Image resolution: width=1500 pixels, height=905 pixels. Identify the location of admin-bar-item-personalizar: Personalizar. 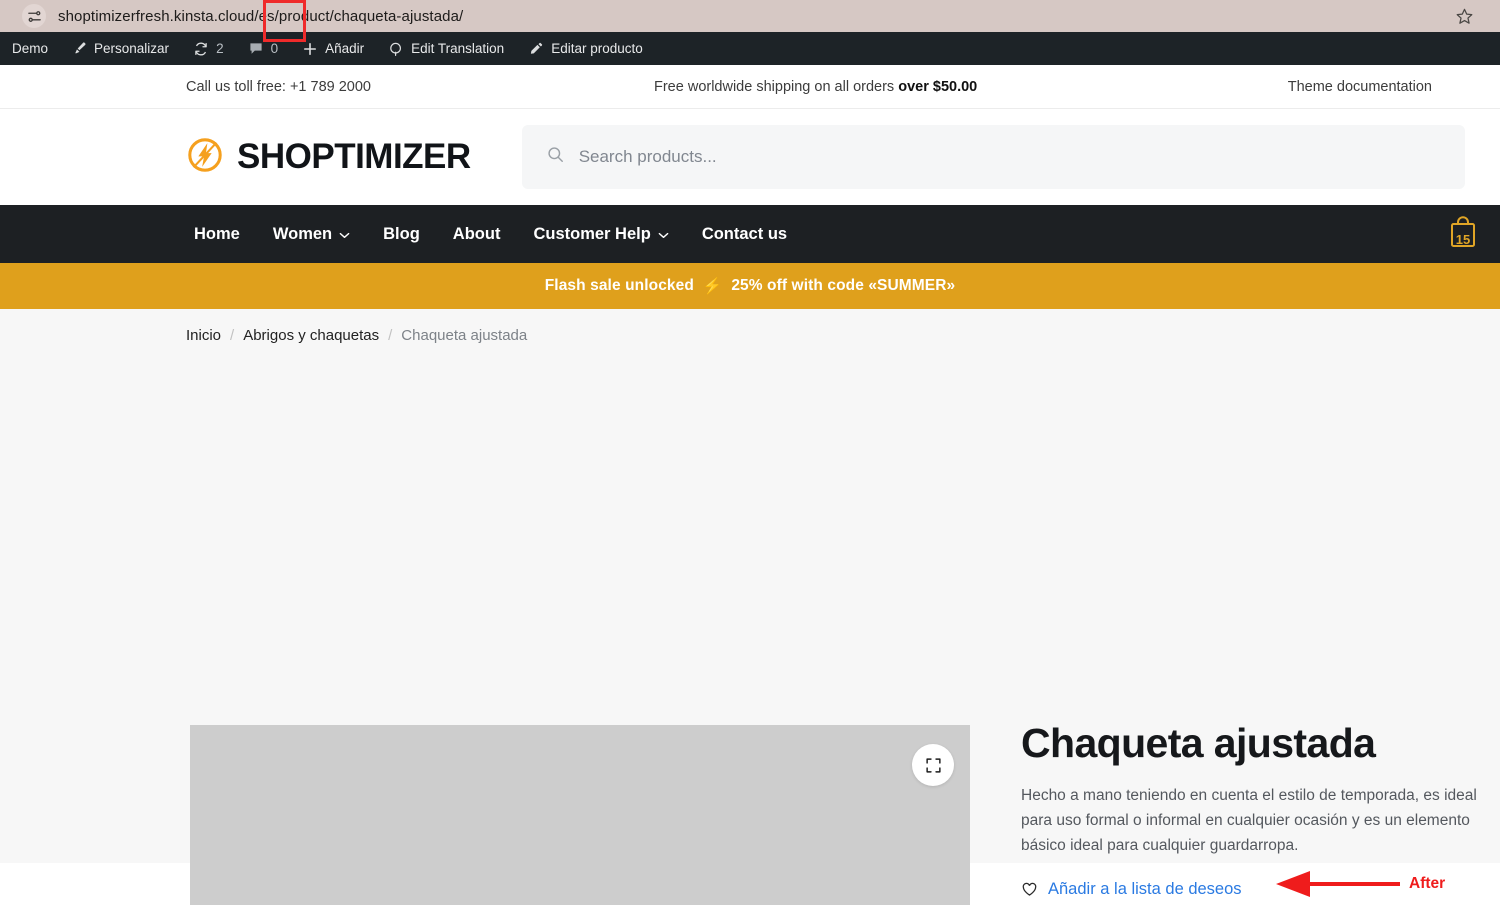
(120, 48).